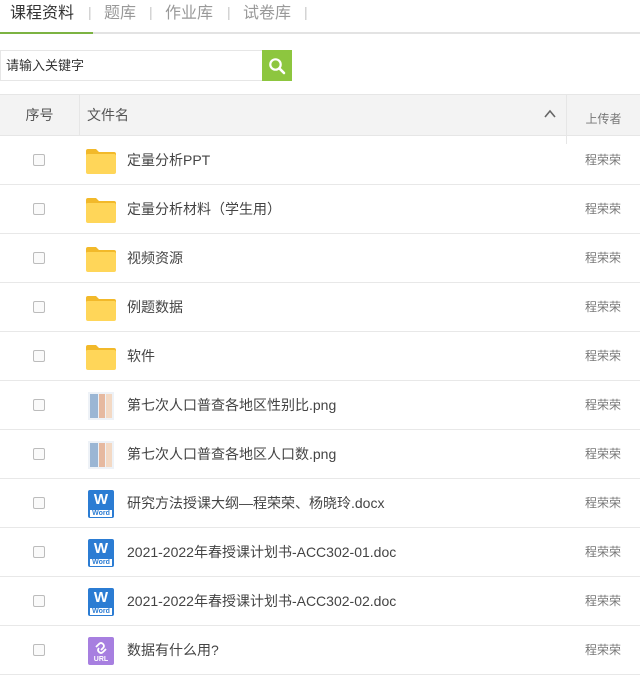 This screenshot has width=640, height=679. What do you see at coordinates (46, 33) in the screenshot?
I see `active-tab-indicator` at bounding box center [46, 33].